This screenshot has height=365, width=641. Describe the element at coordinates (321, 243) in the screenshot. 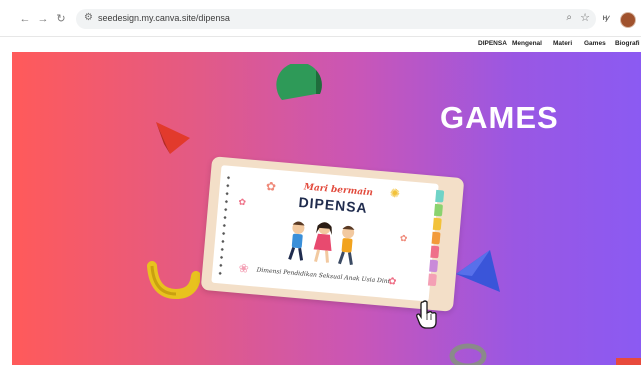

I see `children-illustration` at that location.